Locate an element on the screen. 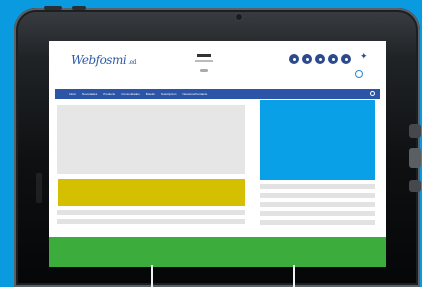  nav-item-contacto: Nosotros/Contacto is located at coordinates (194, 94).